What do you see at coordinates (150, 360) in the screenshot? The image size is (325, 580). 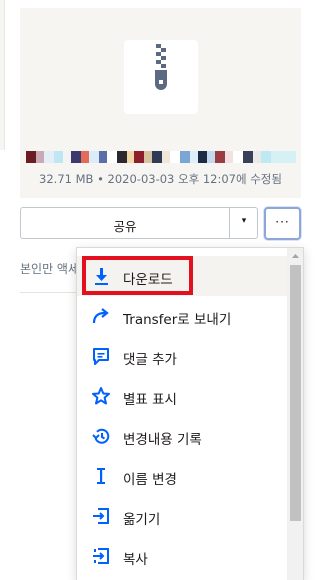 I see `menu-item-label: 댓글 추가` at bounding box center [150, 360].